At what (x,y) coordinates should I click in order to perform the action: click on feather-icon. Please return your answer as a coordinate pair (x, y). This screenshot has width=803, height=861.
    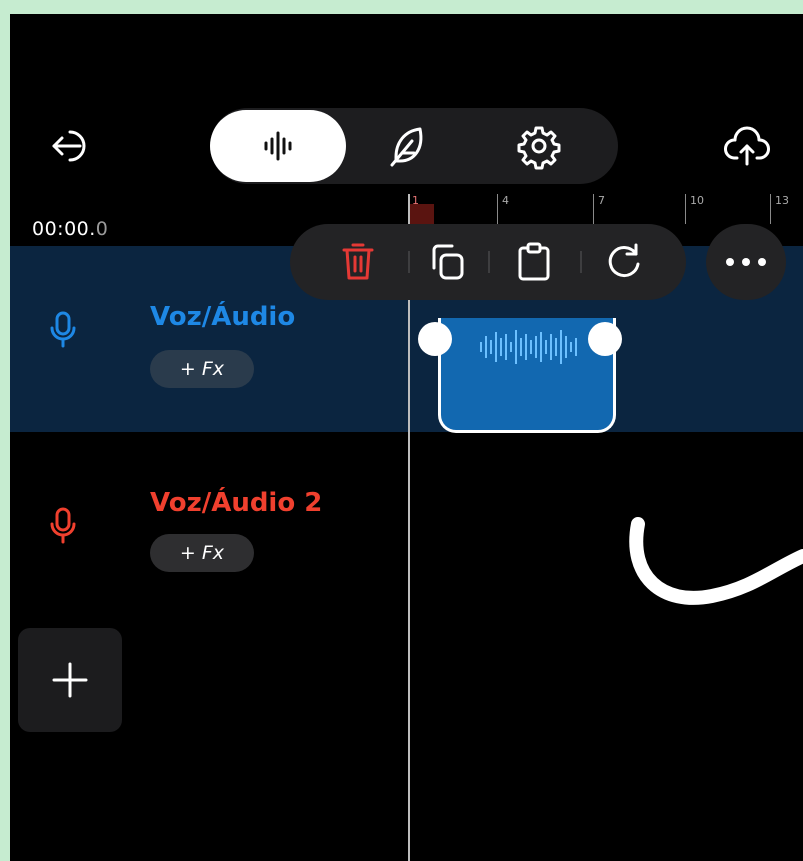
    Looking at the image, I should click on (406, 147).